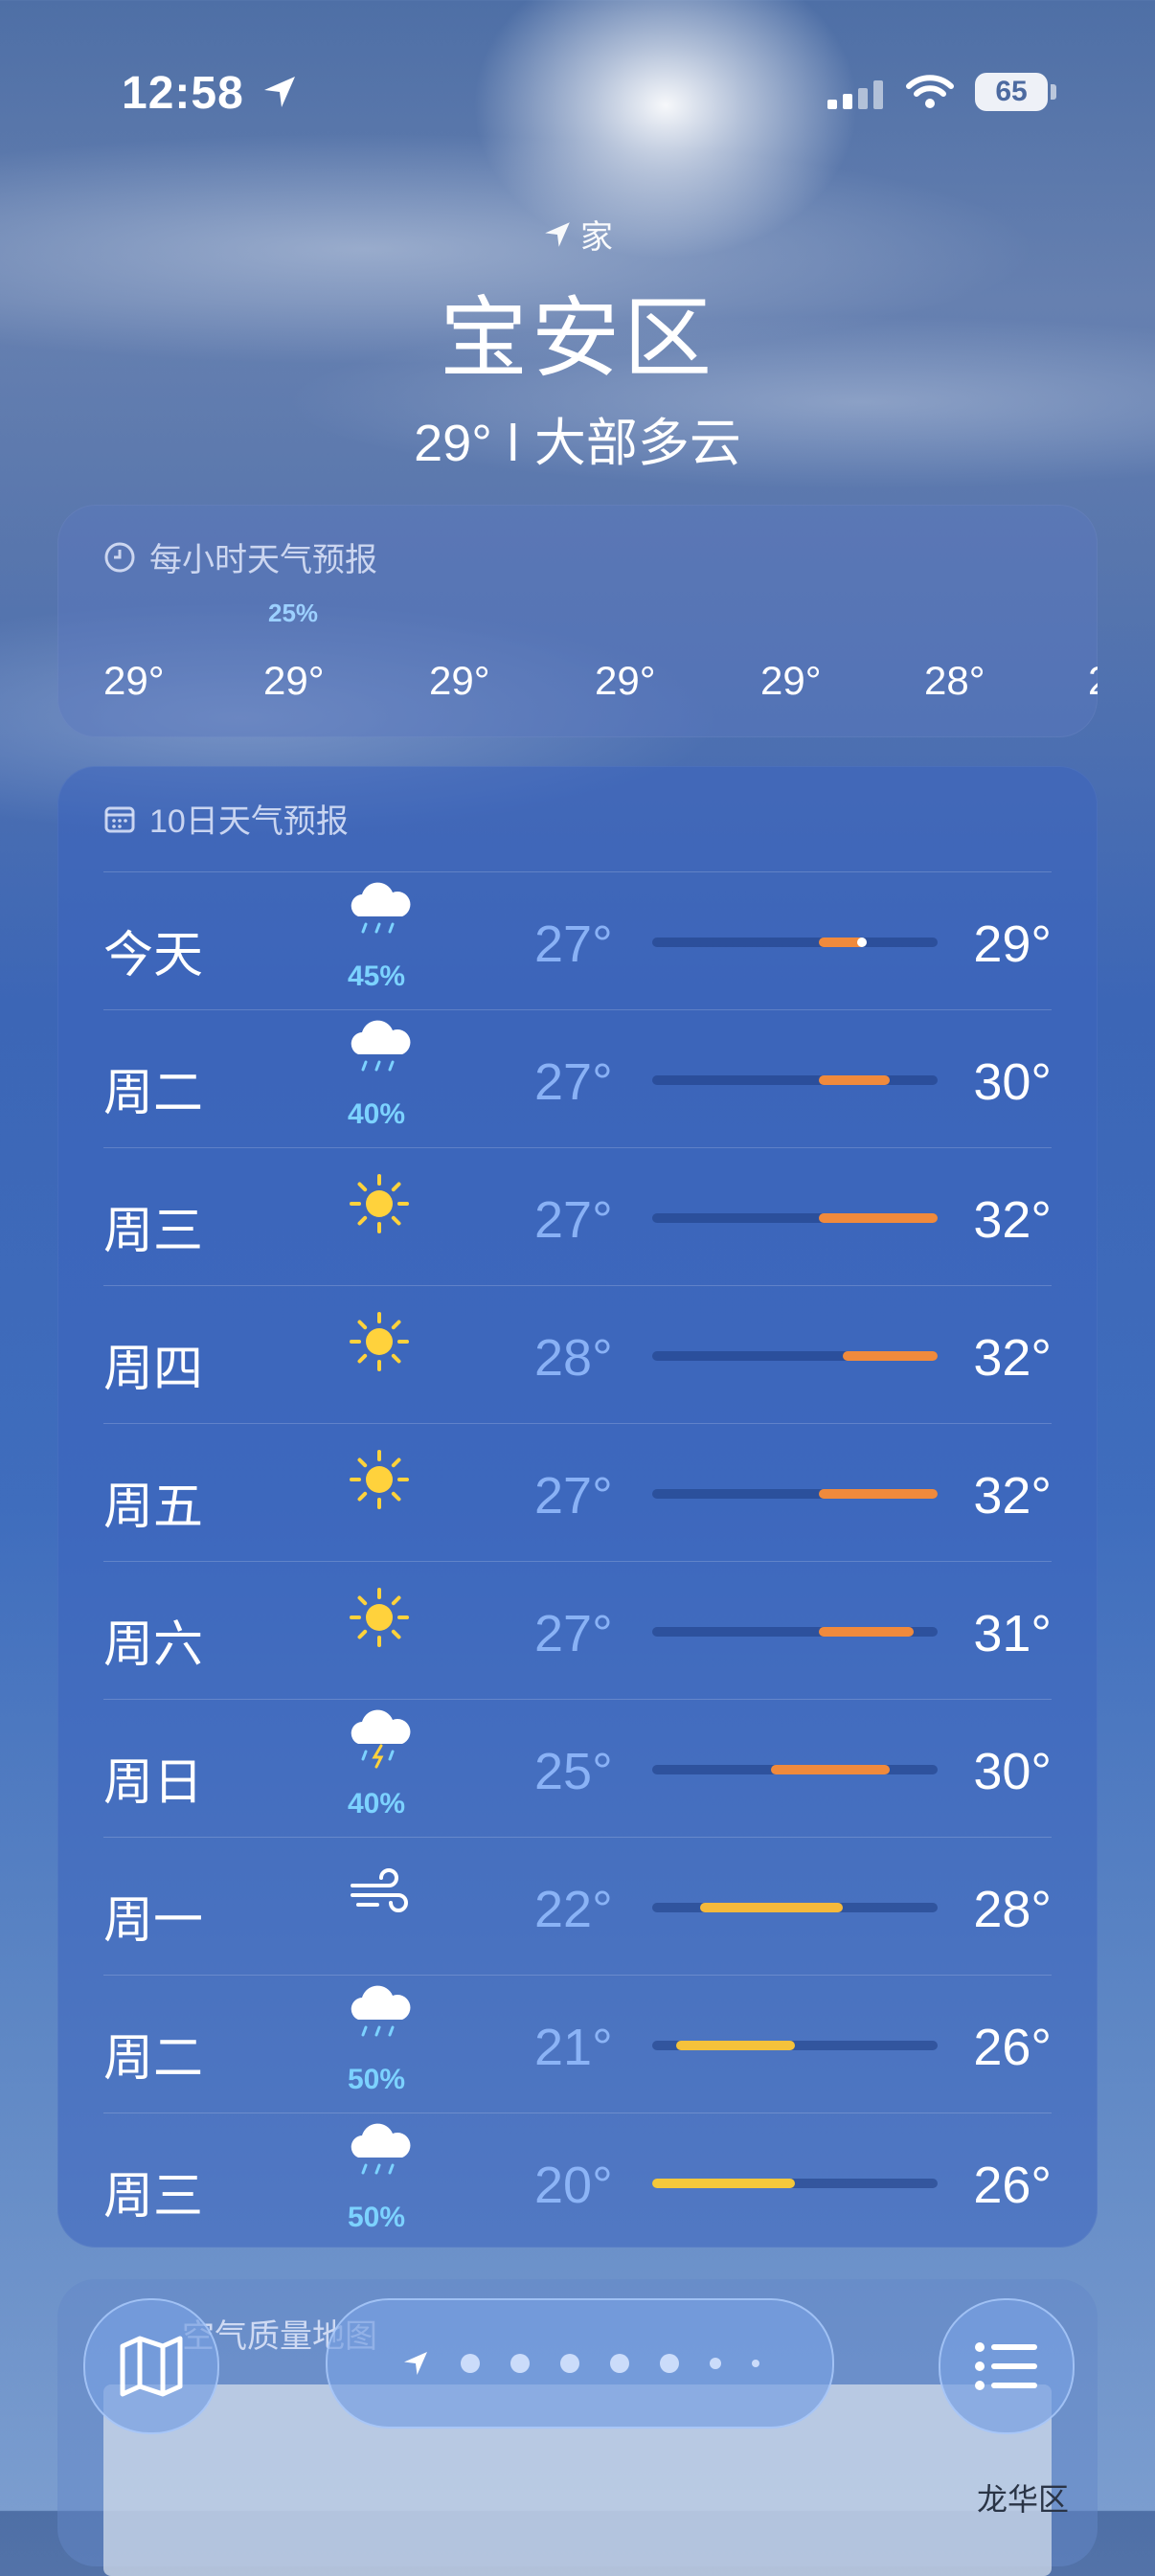 The image size is (1155, 2576). What do you see at coordinates (580, 2363) in the screenshot?
I see `page-indicator` at bounding box center [580, 2363].